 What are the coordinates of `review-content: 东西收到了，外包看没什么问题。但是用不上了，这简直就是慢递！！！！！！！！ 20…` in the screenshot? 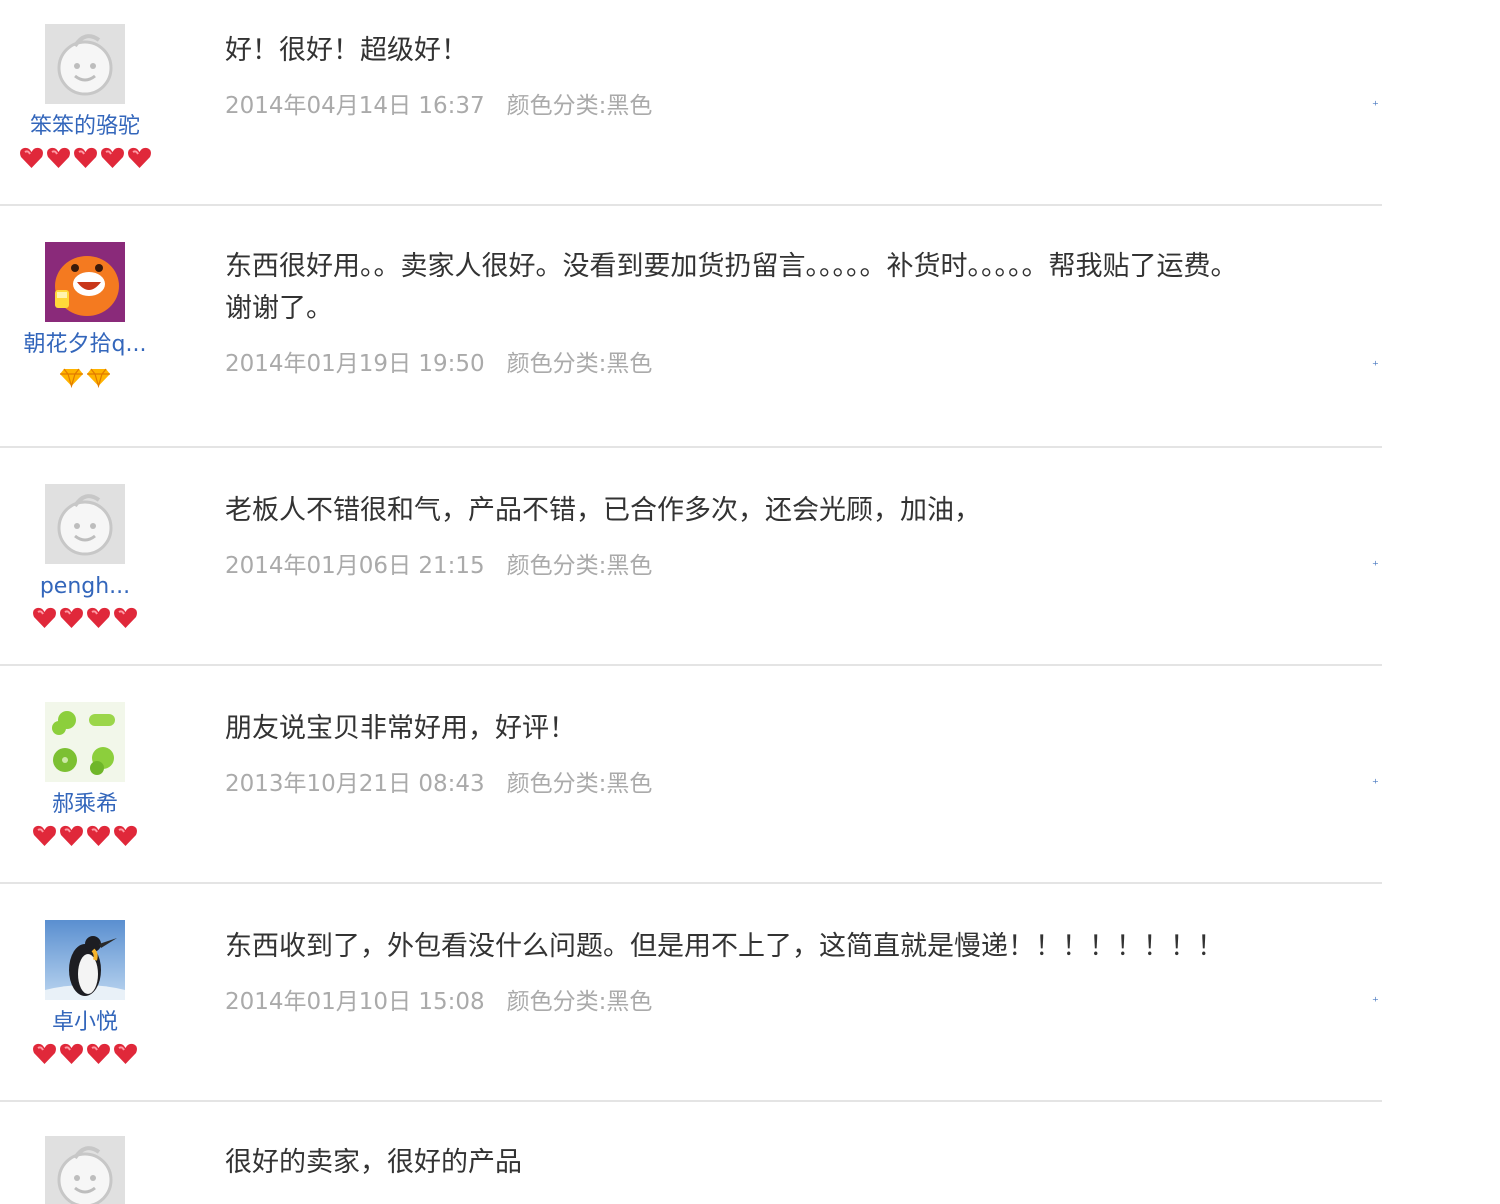 It's located at (803, 971).